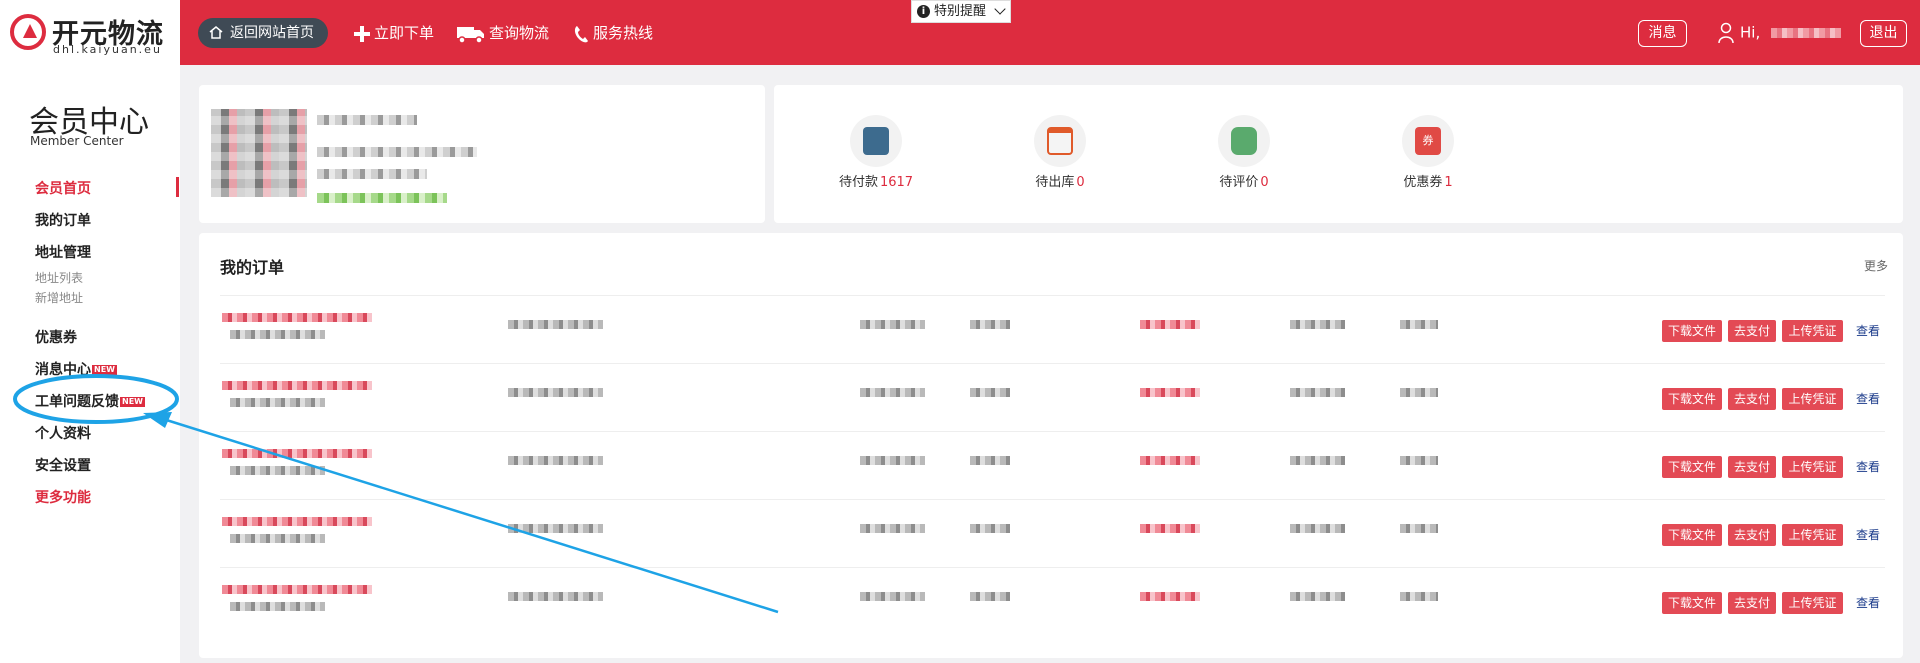 The height and width of the screenshot is (663, 1920). I want to click on stat-pending-payment: 待付款 1617, so click(876, 152).